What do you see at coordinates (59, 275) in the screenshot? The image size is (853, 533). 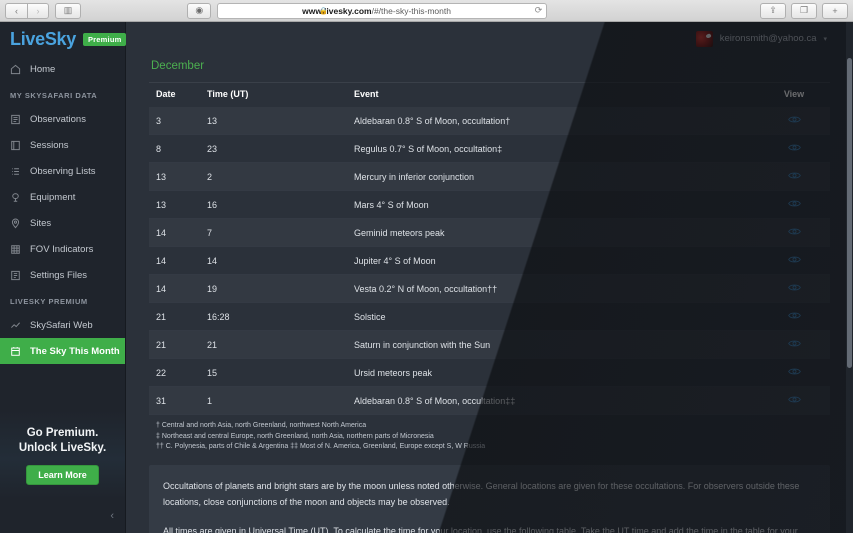 I see `sidebar-item-label: Settings Files` at bounding box center [59, 275].